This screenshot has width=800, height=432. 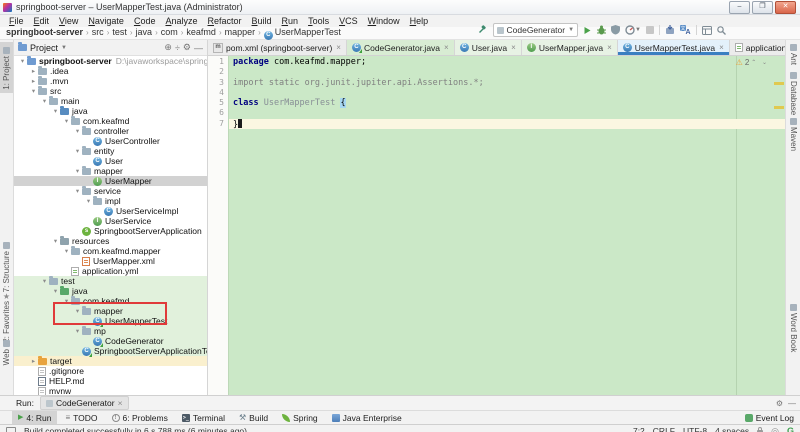 I want to click on menu-item-edit: Edit, so click(x=42, y=21).